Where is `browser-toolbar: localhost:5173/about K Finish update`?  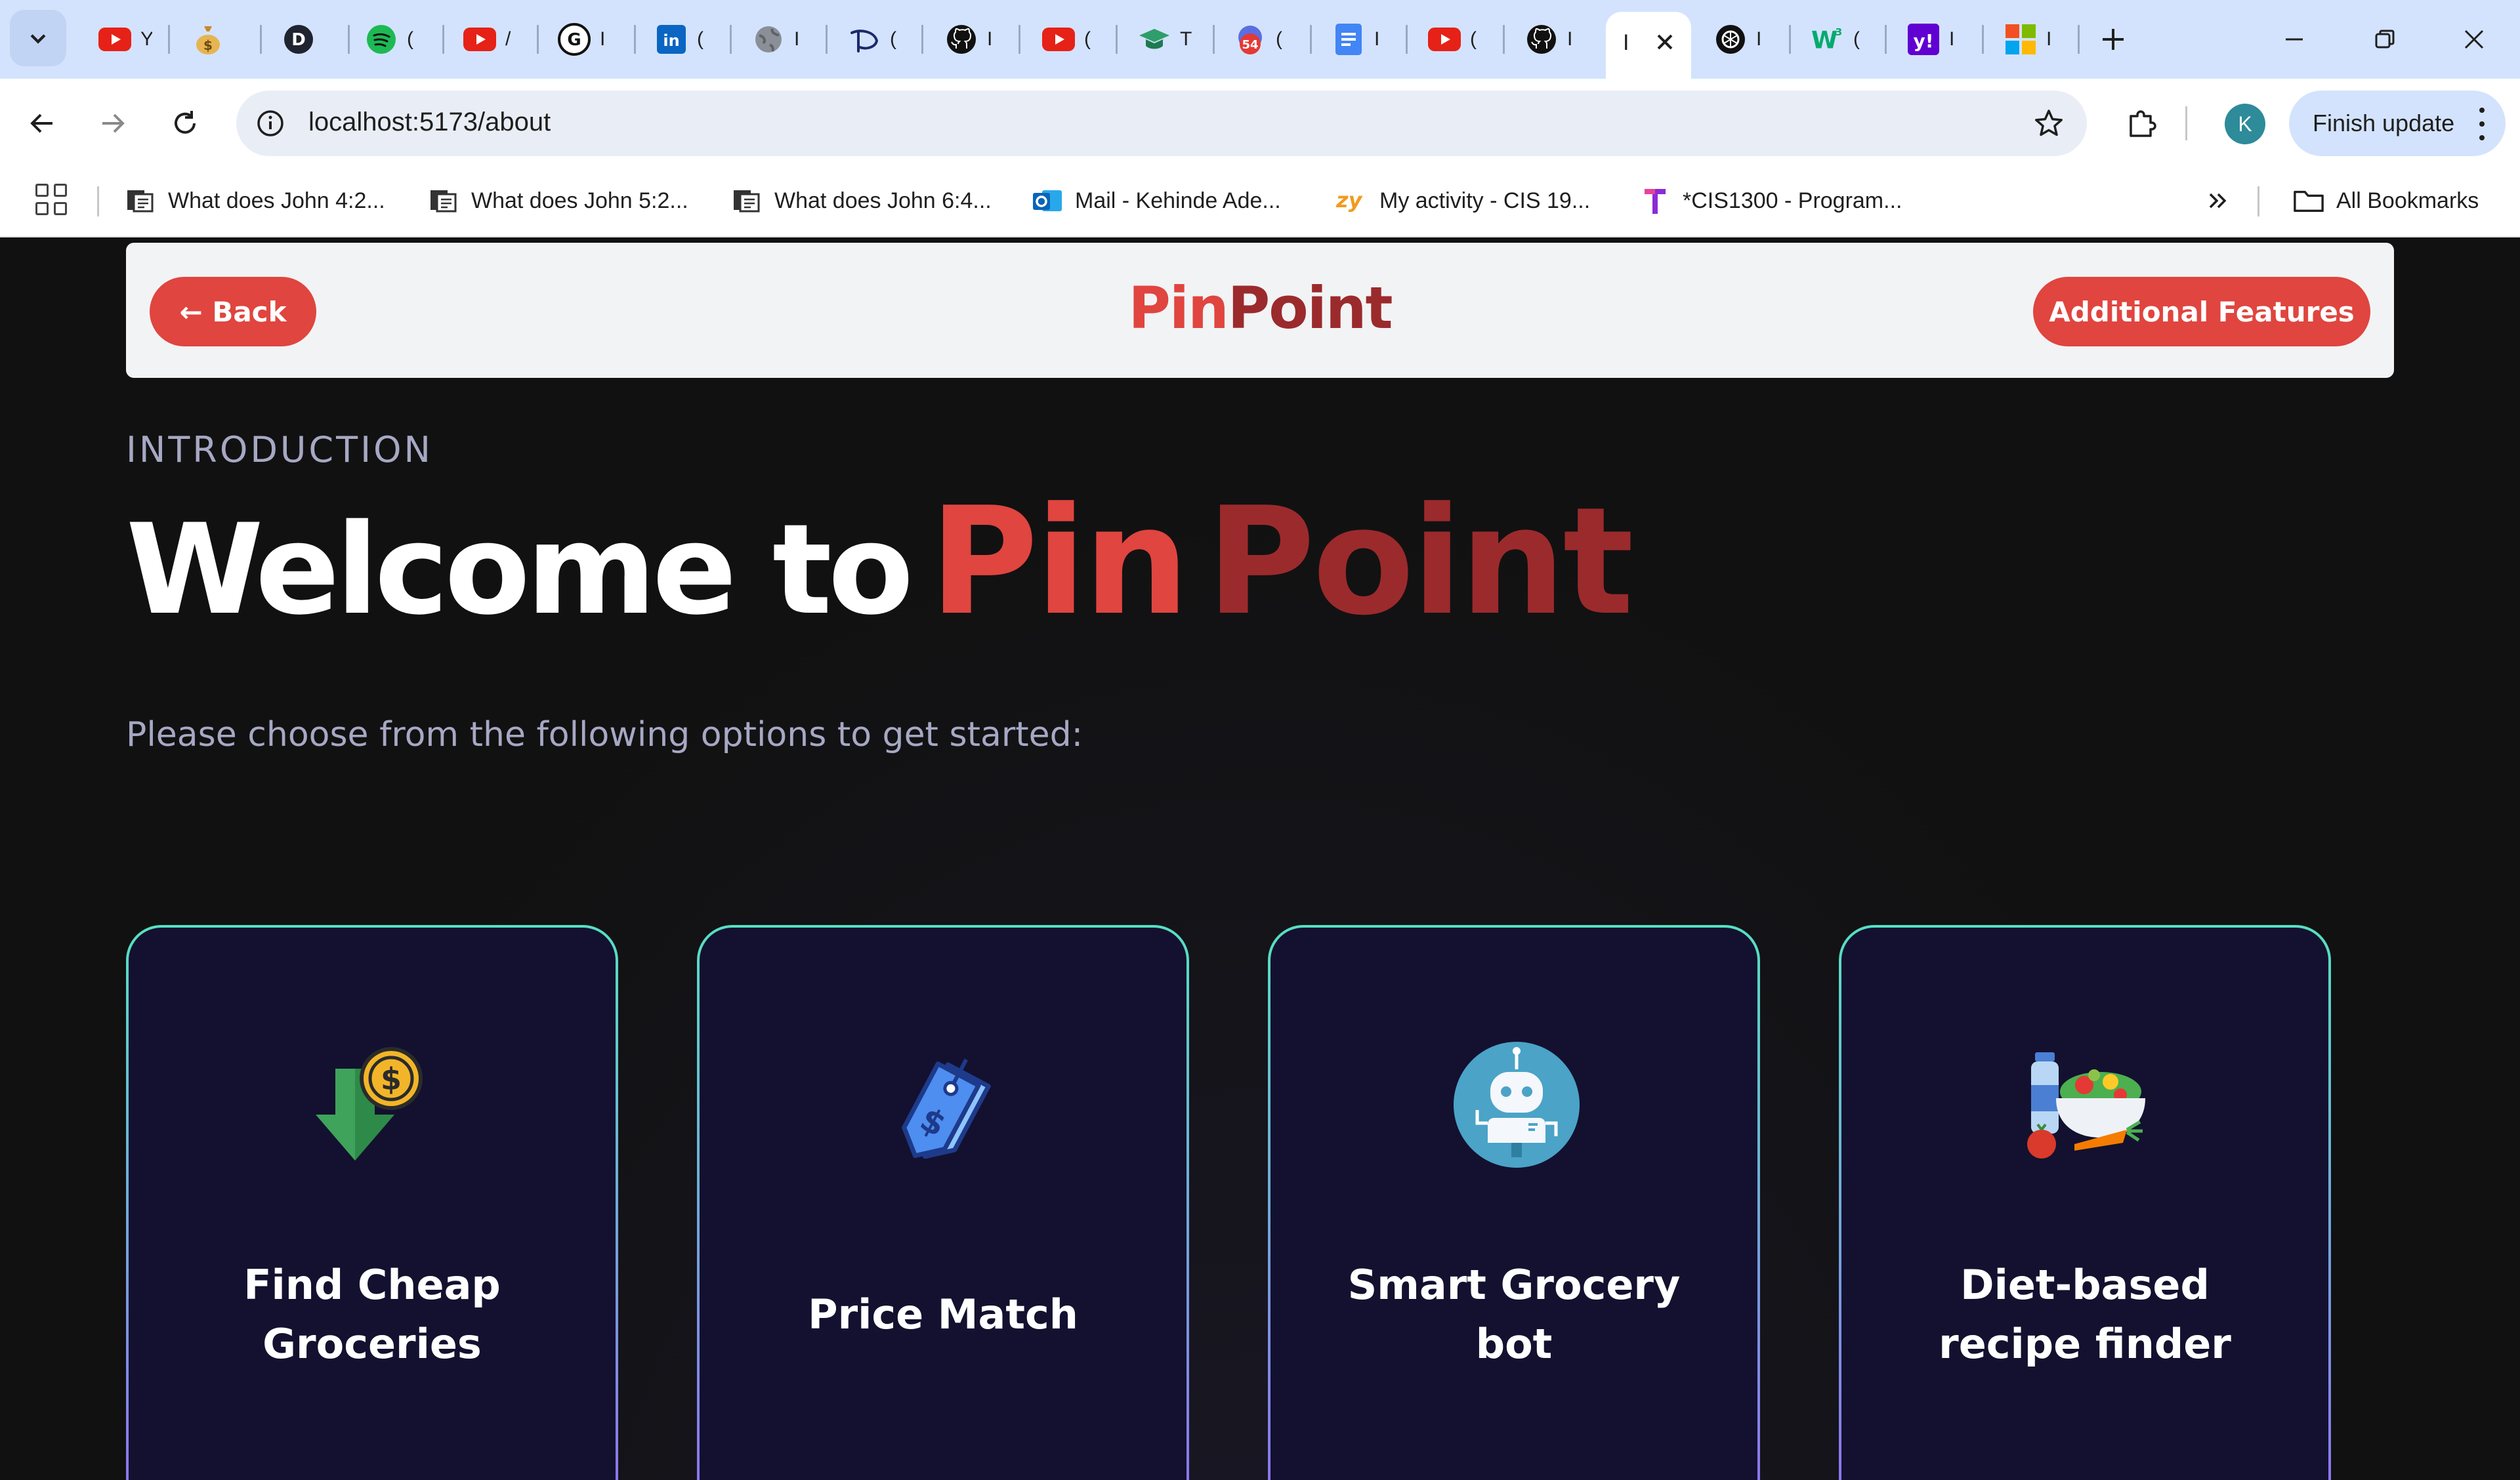 browser-toolbar: localhost:5173/about K Finish update is located at coordinates (1260, 123).